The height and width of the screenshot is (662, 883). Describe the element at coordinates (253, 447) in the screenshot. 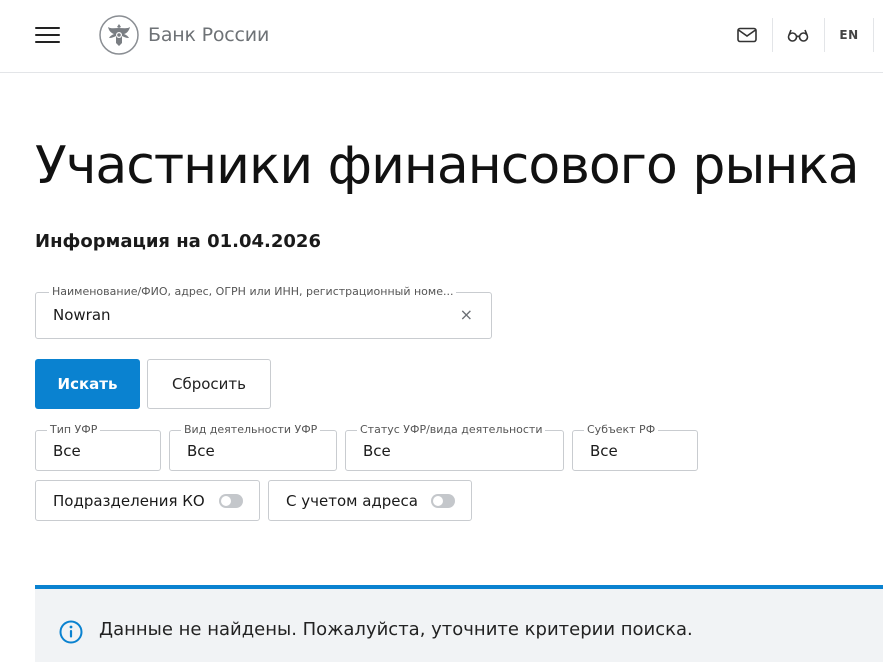

I see `filter-activity-type: Вид деятельности УФР Все` at that location.